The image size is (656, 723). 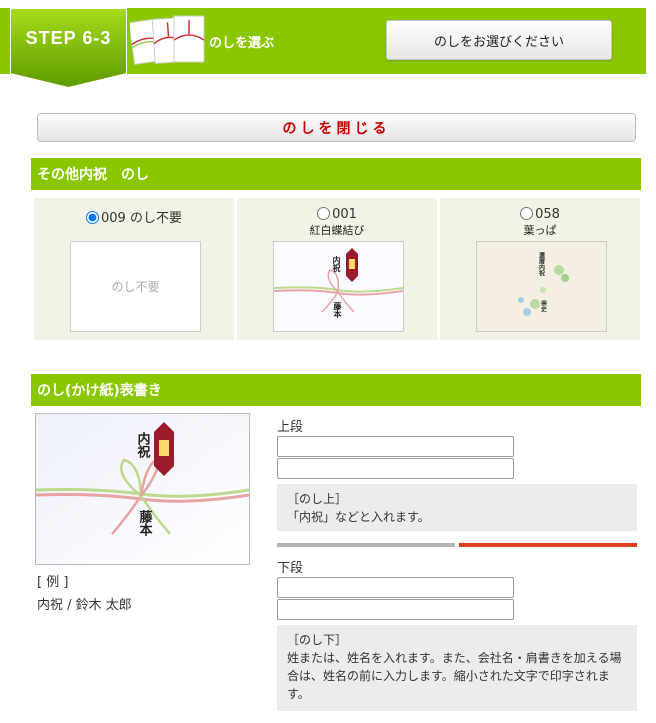 I want to click on upper-label: 上段, so click(x=290, y=427).